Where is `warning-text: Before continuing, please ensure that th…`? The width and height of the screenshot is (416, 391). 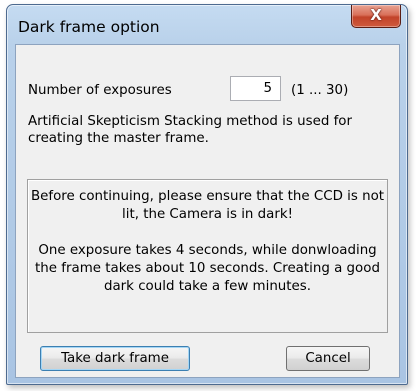
warning-text: Before continuing, please ensure that th… is located at coordinates (207, 205).